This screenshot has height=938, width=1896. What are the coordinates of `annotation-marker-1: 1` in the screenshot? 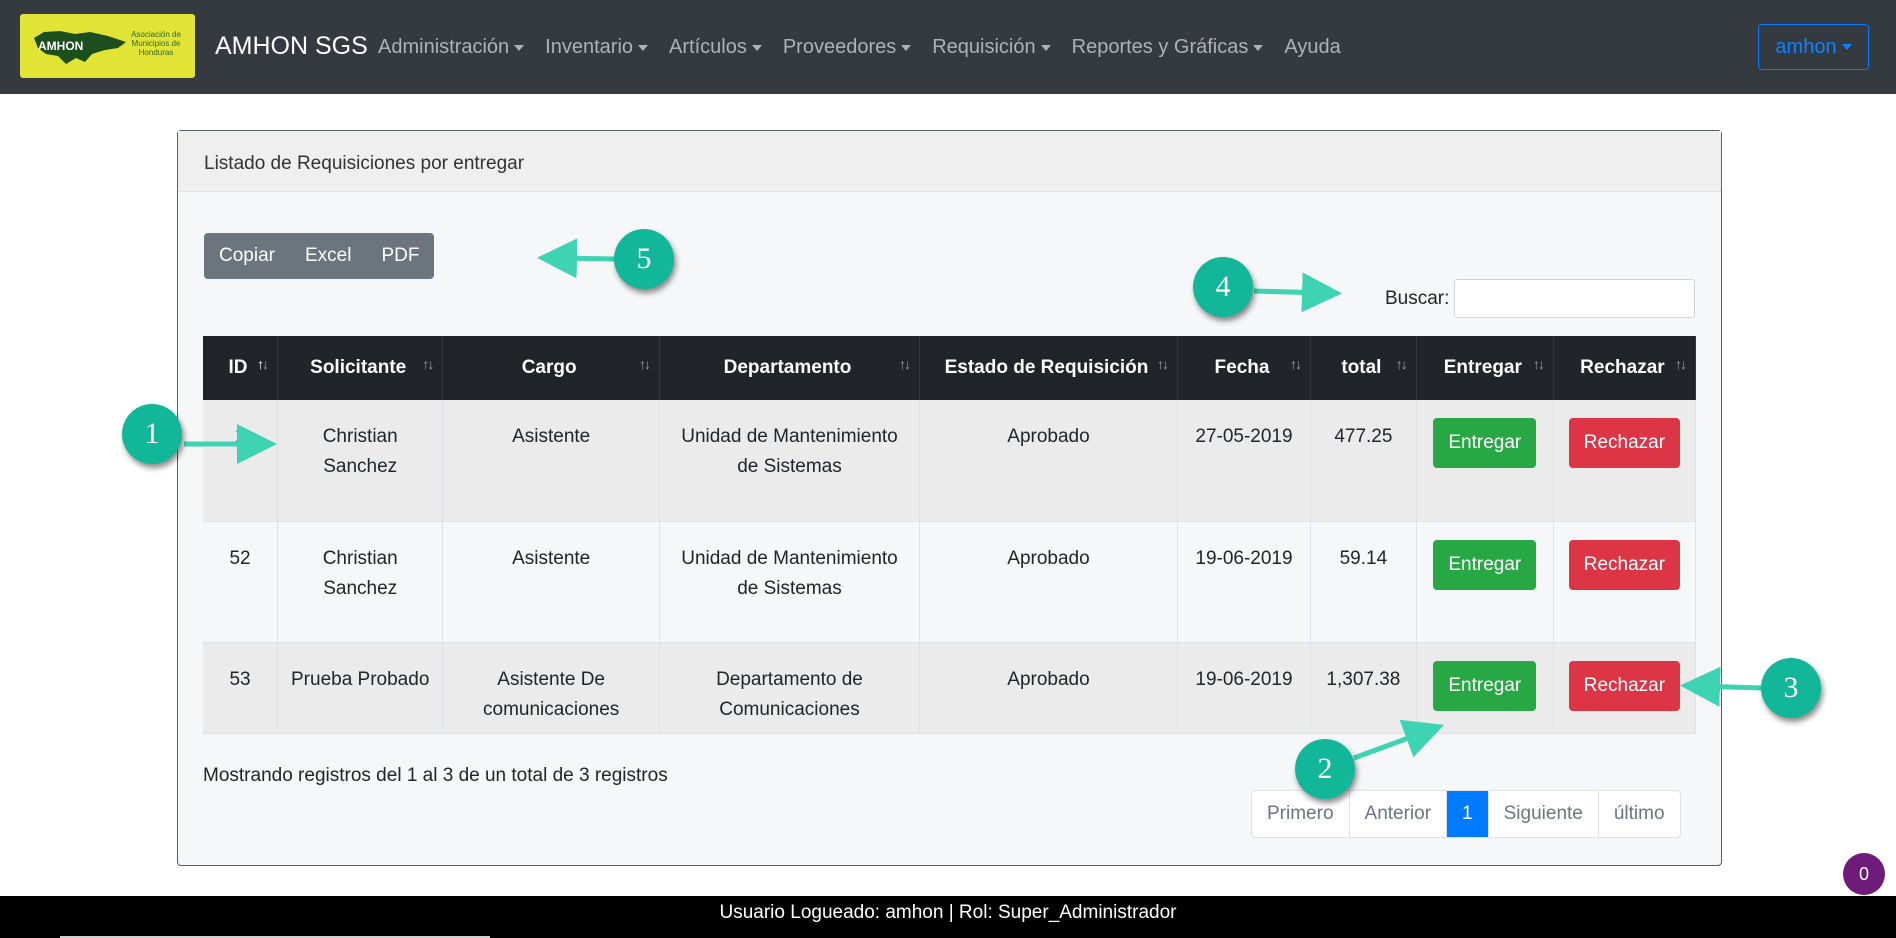 It's located at (152, 434).